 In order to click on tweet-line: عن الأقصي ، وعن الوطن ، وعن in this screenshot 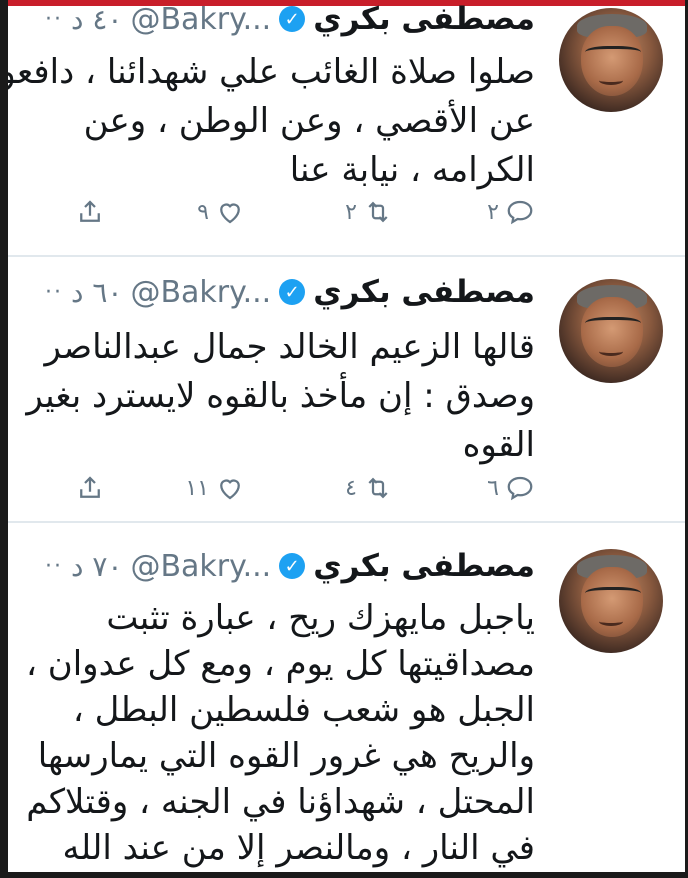, I will do `click(309, 121)`.